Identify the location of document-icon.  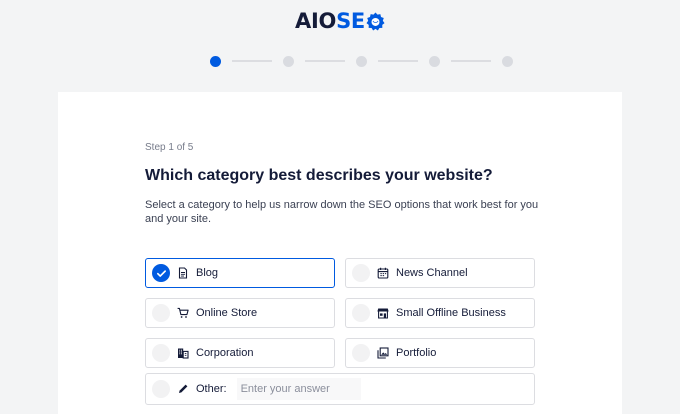
(183, 273).